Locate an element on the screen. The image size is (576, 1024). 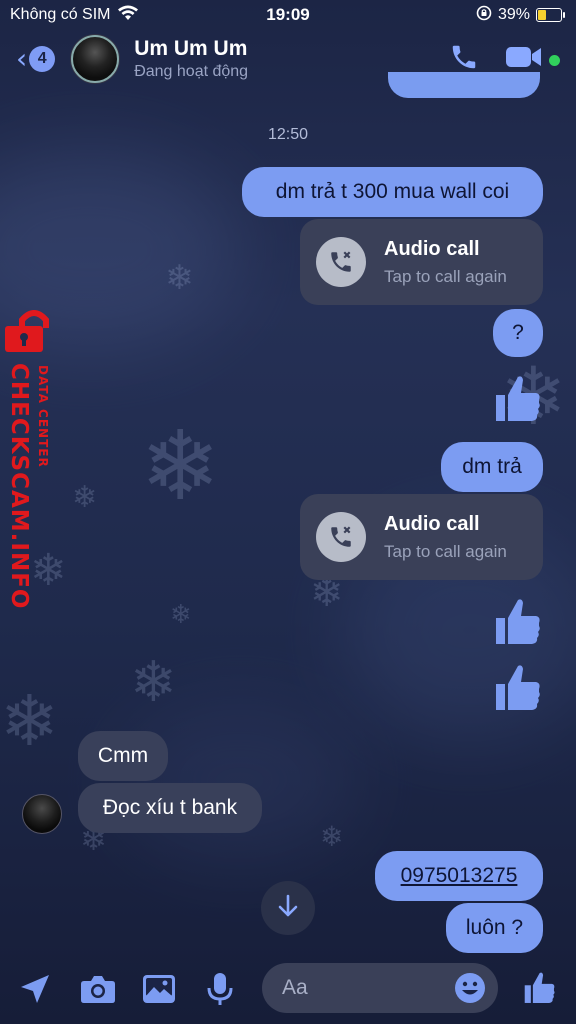
contact-name: Um Um Um is located at coordinates (191, 48).